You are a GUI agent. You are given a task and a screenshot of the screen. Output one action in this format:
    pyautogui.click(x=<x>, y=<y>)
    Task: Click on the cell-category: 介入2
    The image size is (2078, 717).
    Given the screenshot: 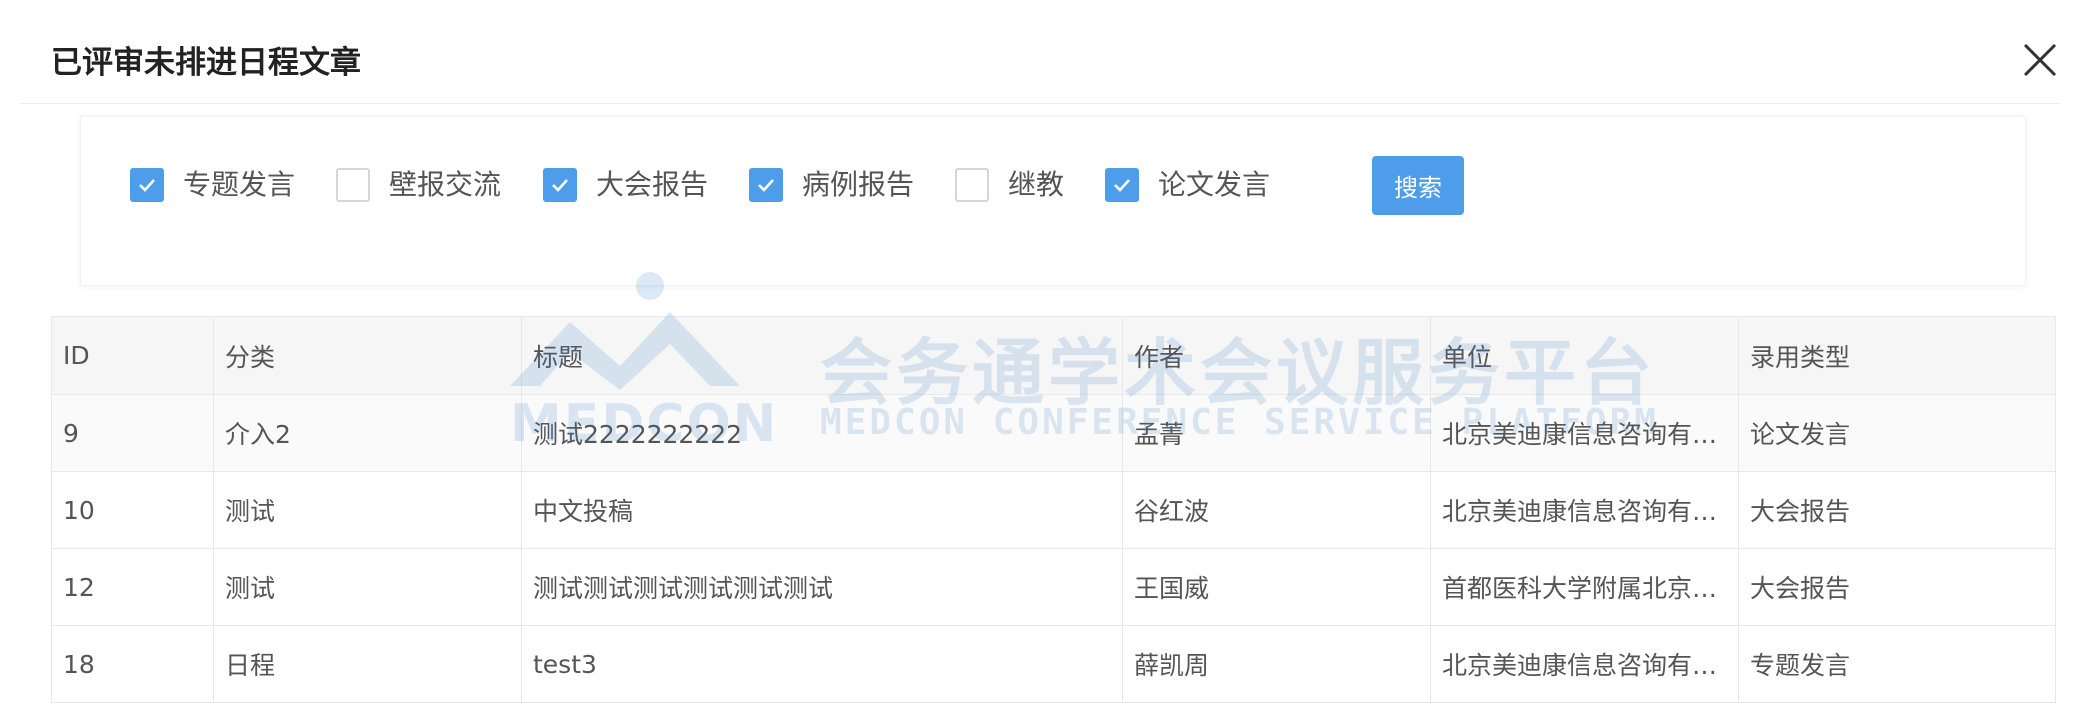 What is the action you would take?
    pyautogui.click(x=367, y=433)
    